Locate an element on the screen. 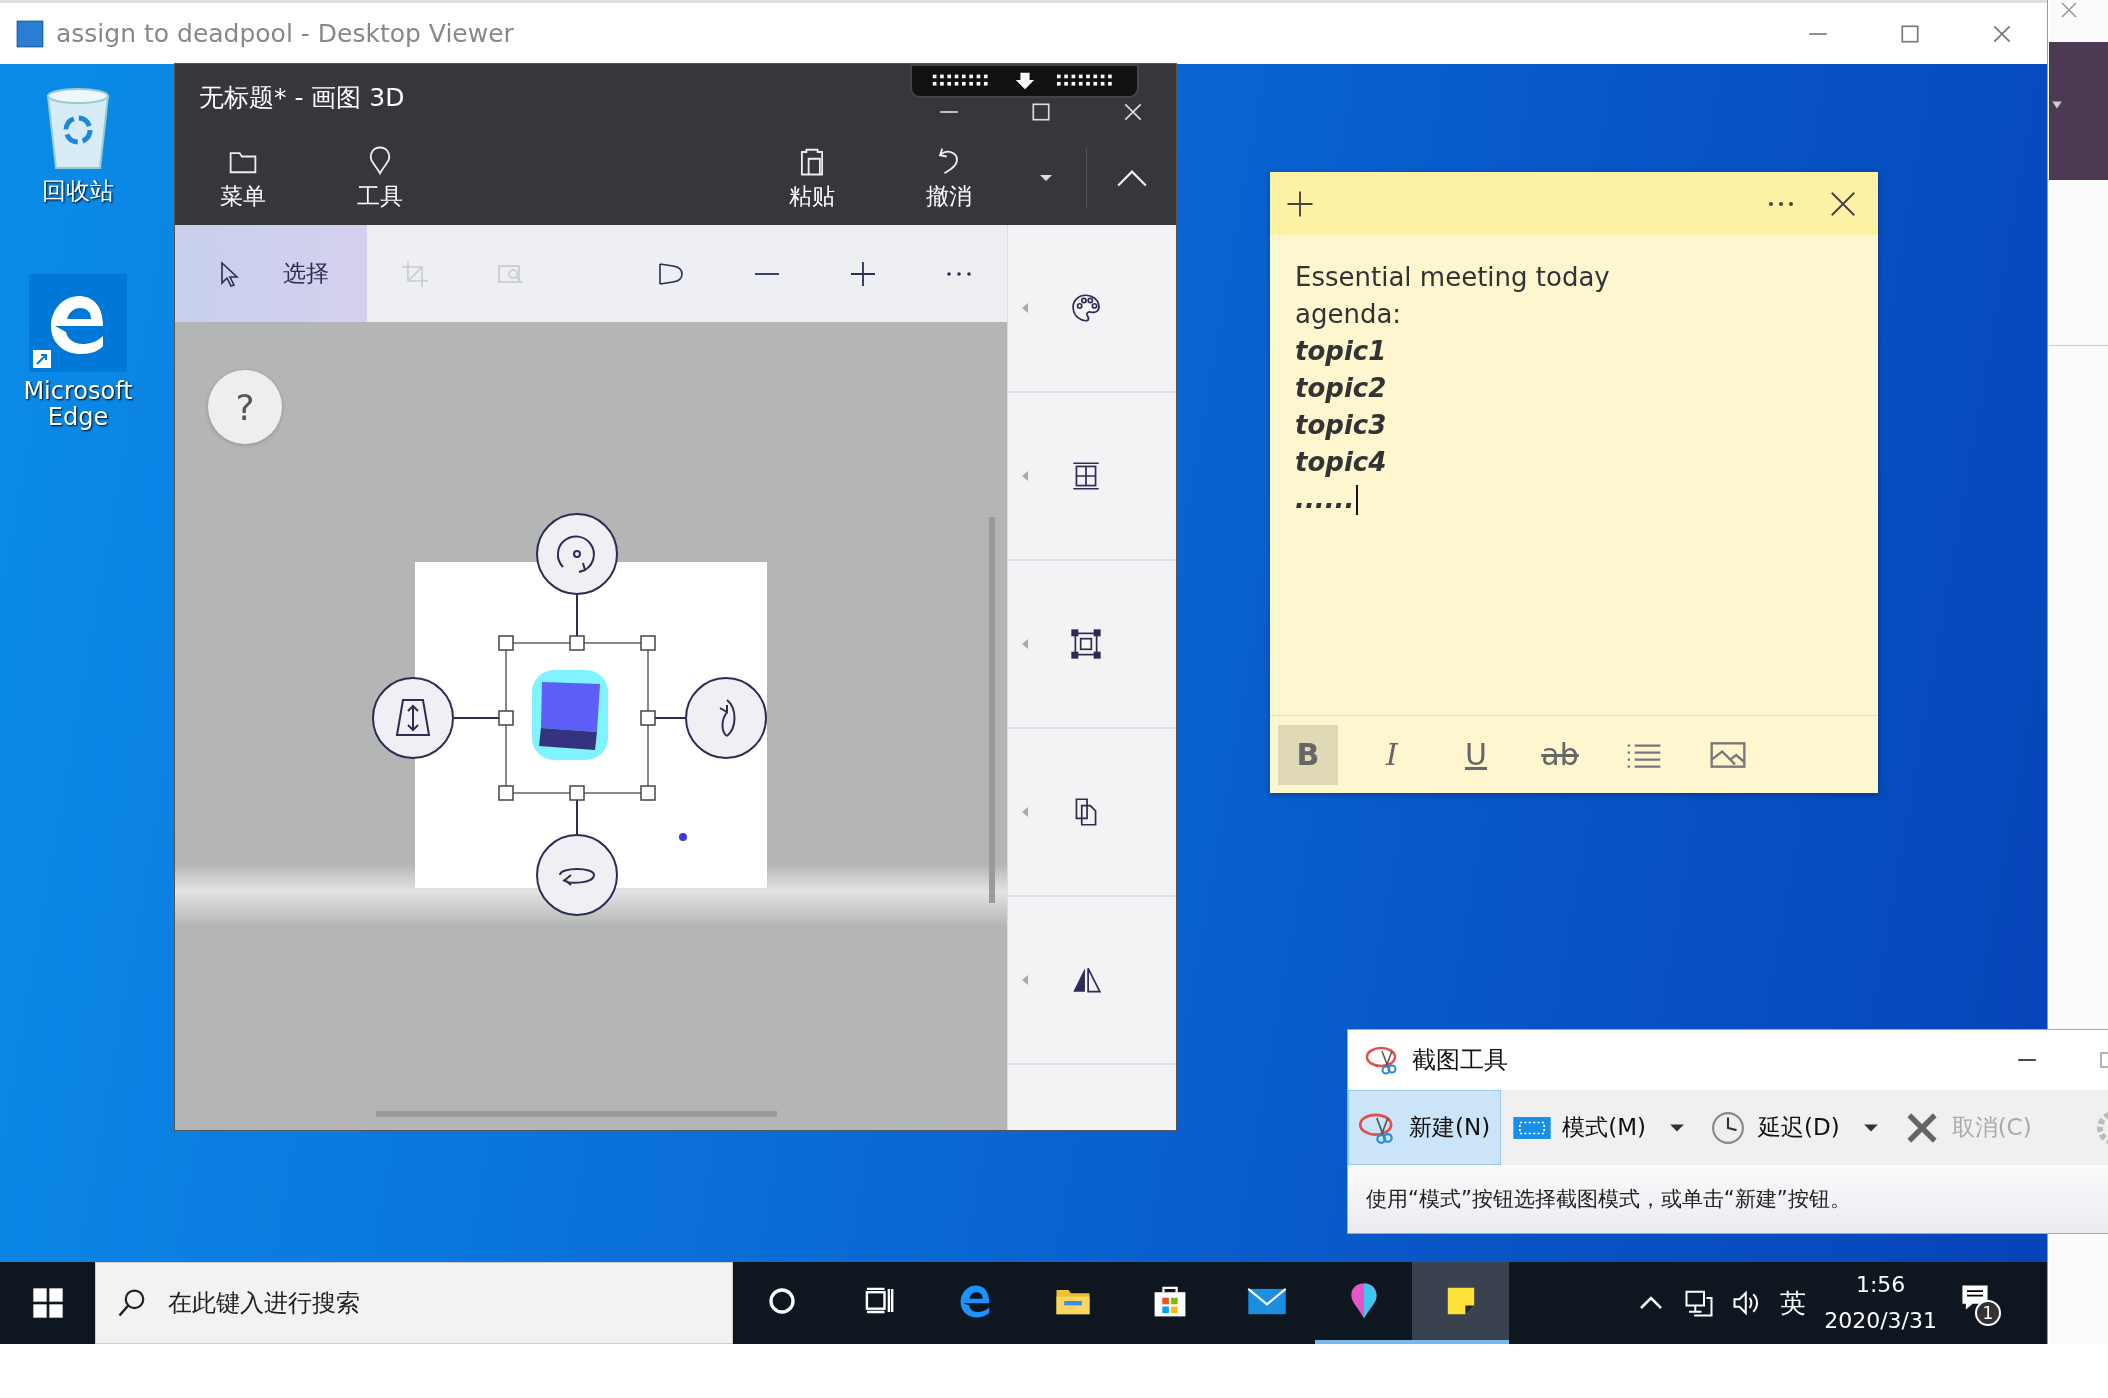  bold-button: B is located at coordinates (1308, 754).